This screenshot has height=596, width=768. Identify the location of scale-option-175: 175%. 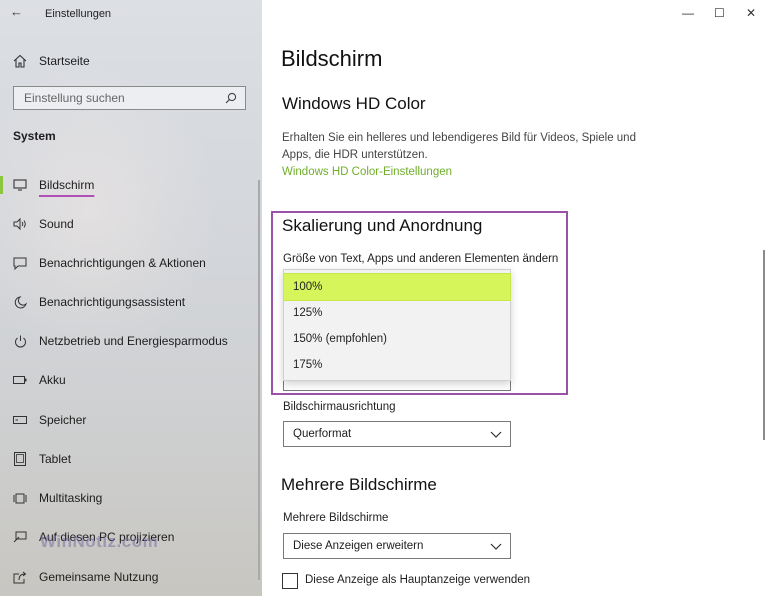
(397, 365).